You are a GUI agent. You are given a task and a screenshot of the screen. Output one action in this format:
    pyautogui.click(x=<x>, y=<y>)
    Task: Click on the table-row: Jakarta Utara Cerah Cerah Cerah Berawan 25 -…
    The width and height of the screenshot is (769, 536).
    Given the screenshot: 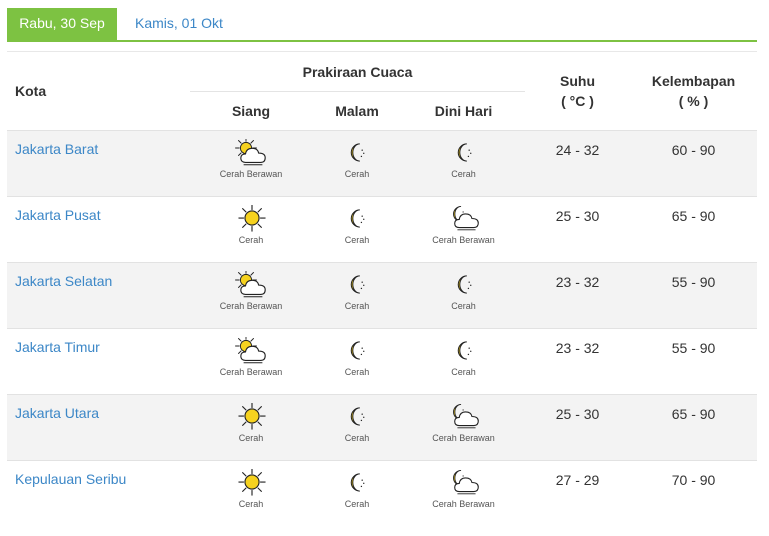 What is the action you would take?
    pyautogui.click(x=382, y=427)
    